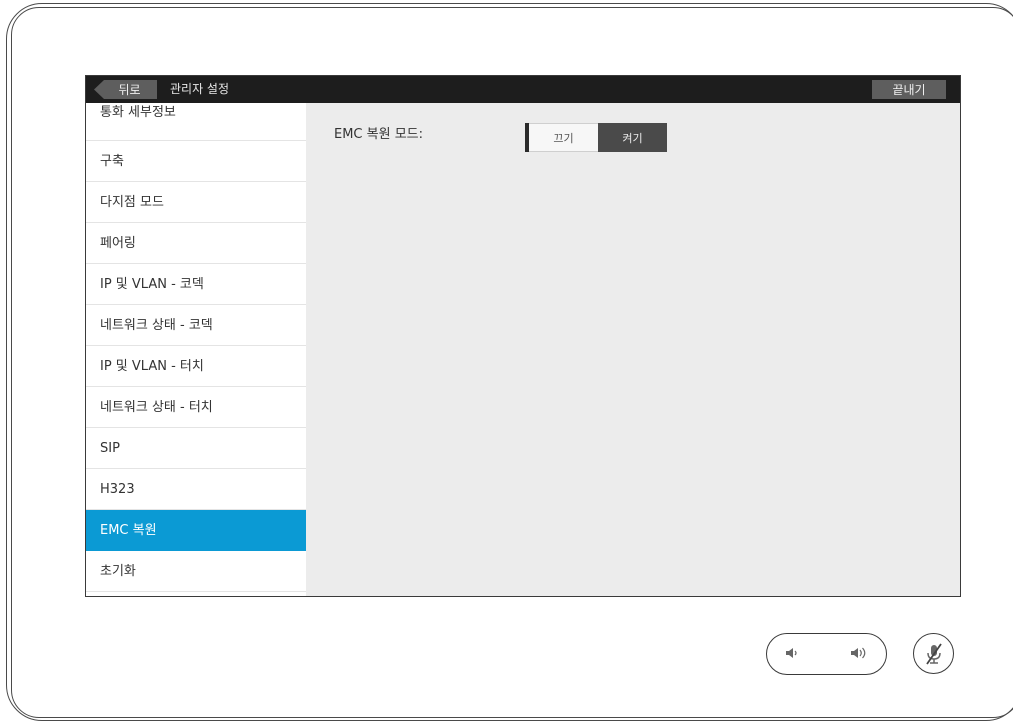 This screenshot has height=728, width=1013. I want to click on emc-restore-toggle: 끄기 켜기, so click(596, 137).